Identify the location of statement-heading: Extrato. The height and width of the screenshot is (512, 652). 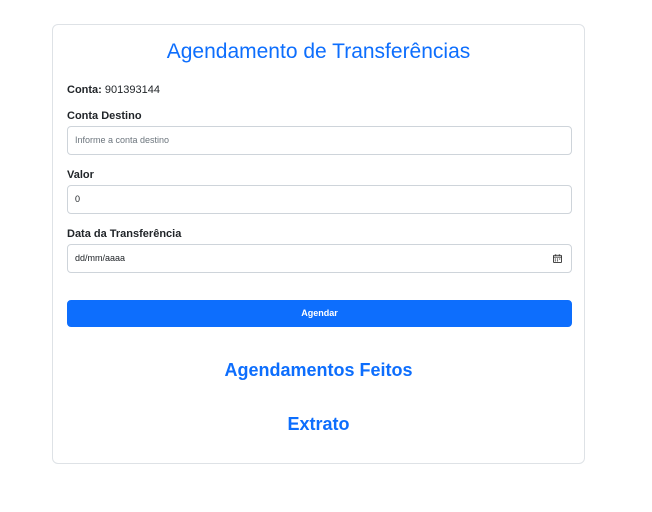
(318, 424).